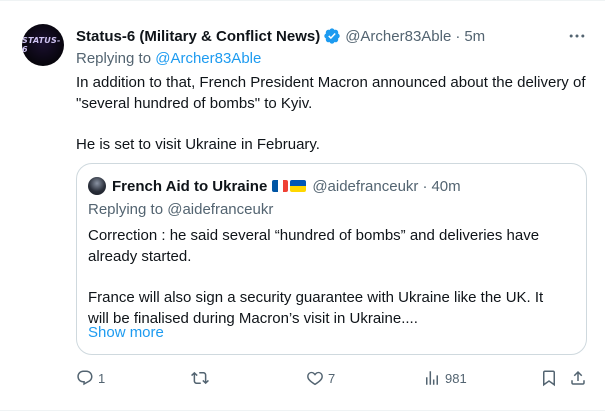 The image size is (605, 411). What do you see at coordinates (577, 36) in the screenshot?
I see `more-options-icon` at bounding box center [577, 36].